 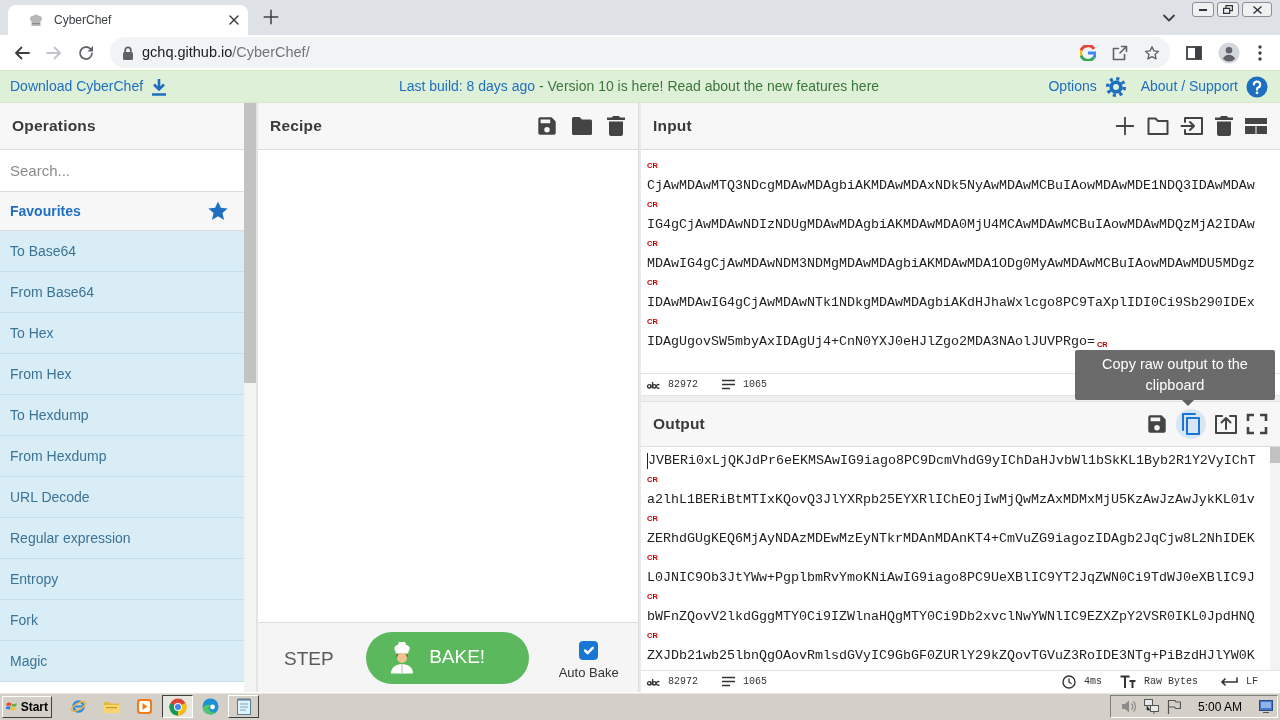 I want to click on arrow-into-box-icon, so click(x=1192, y=126).